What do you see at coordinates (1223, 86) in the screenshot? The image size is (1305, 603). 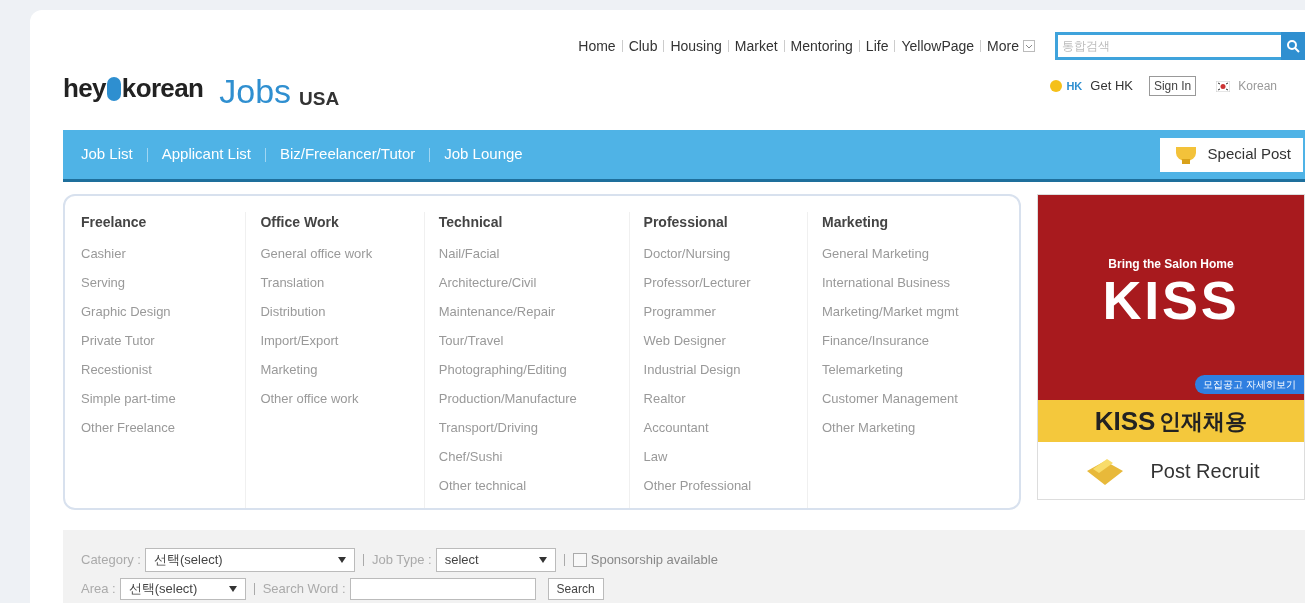 I see `flag-icon` at bounding box center [1223, 86].